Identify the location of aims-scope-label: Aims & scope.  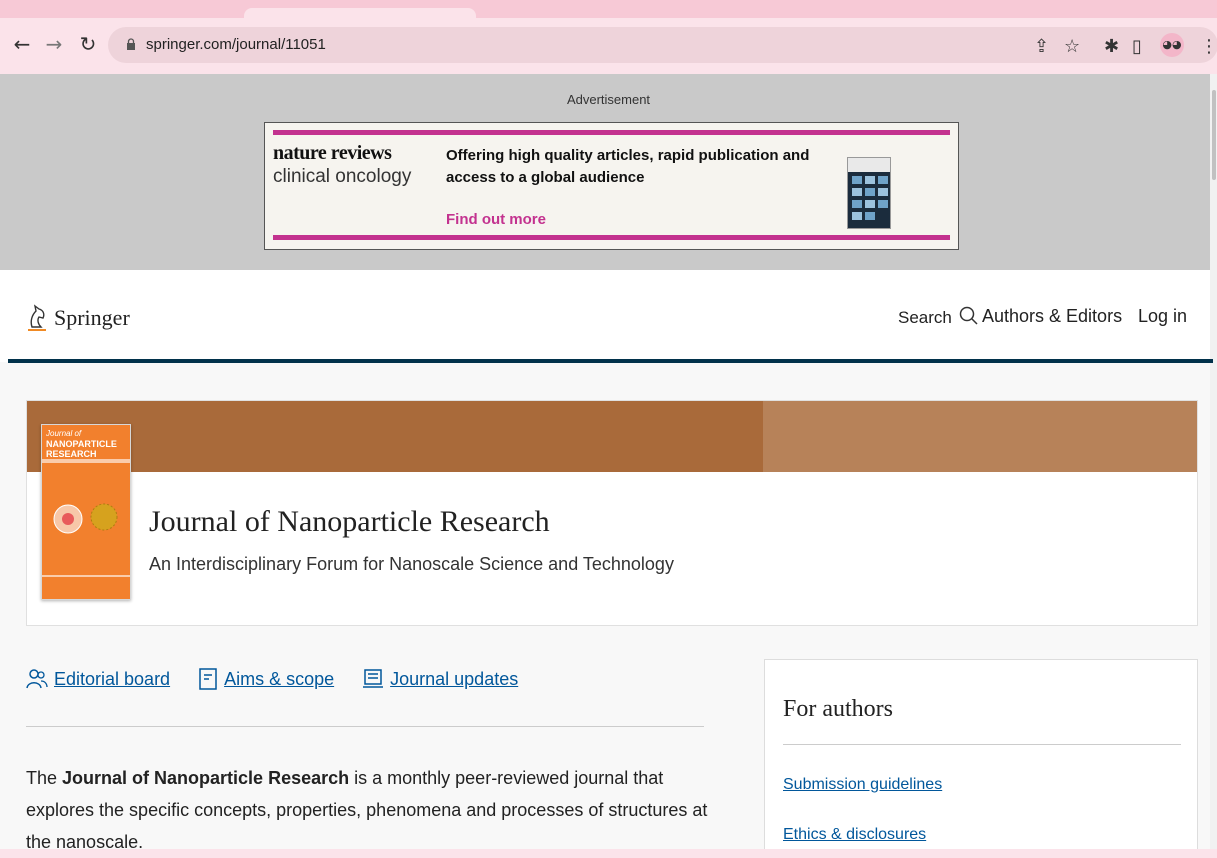
(279, 678).